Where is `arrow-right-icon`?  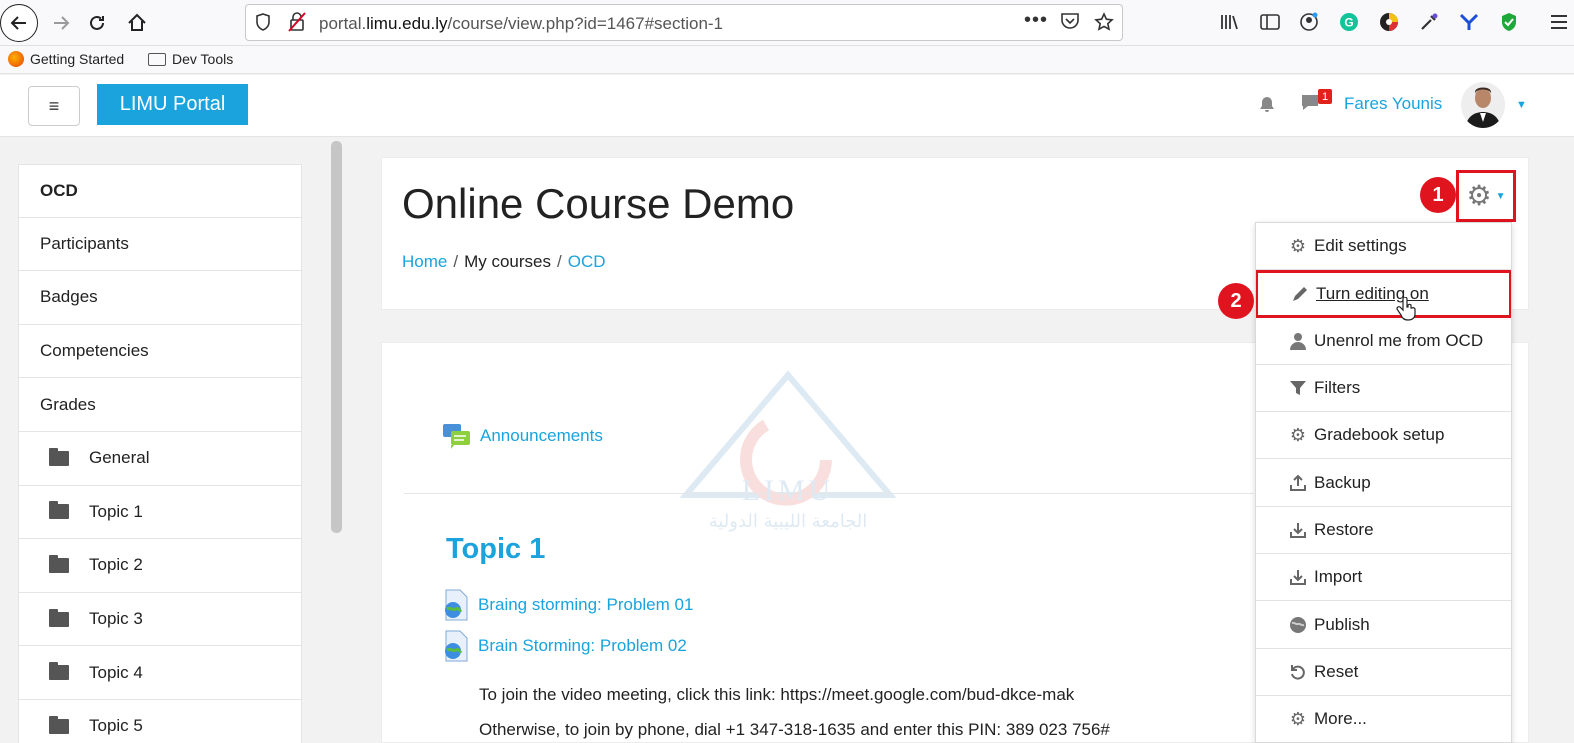
arrow-right-icon is located at coordinates (62, 23).